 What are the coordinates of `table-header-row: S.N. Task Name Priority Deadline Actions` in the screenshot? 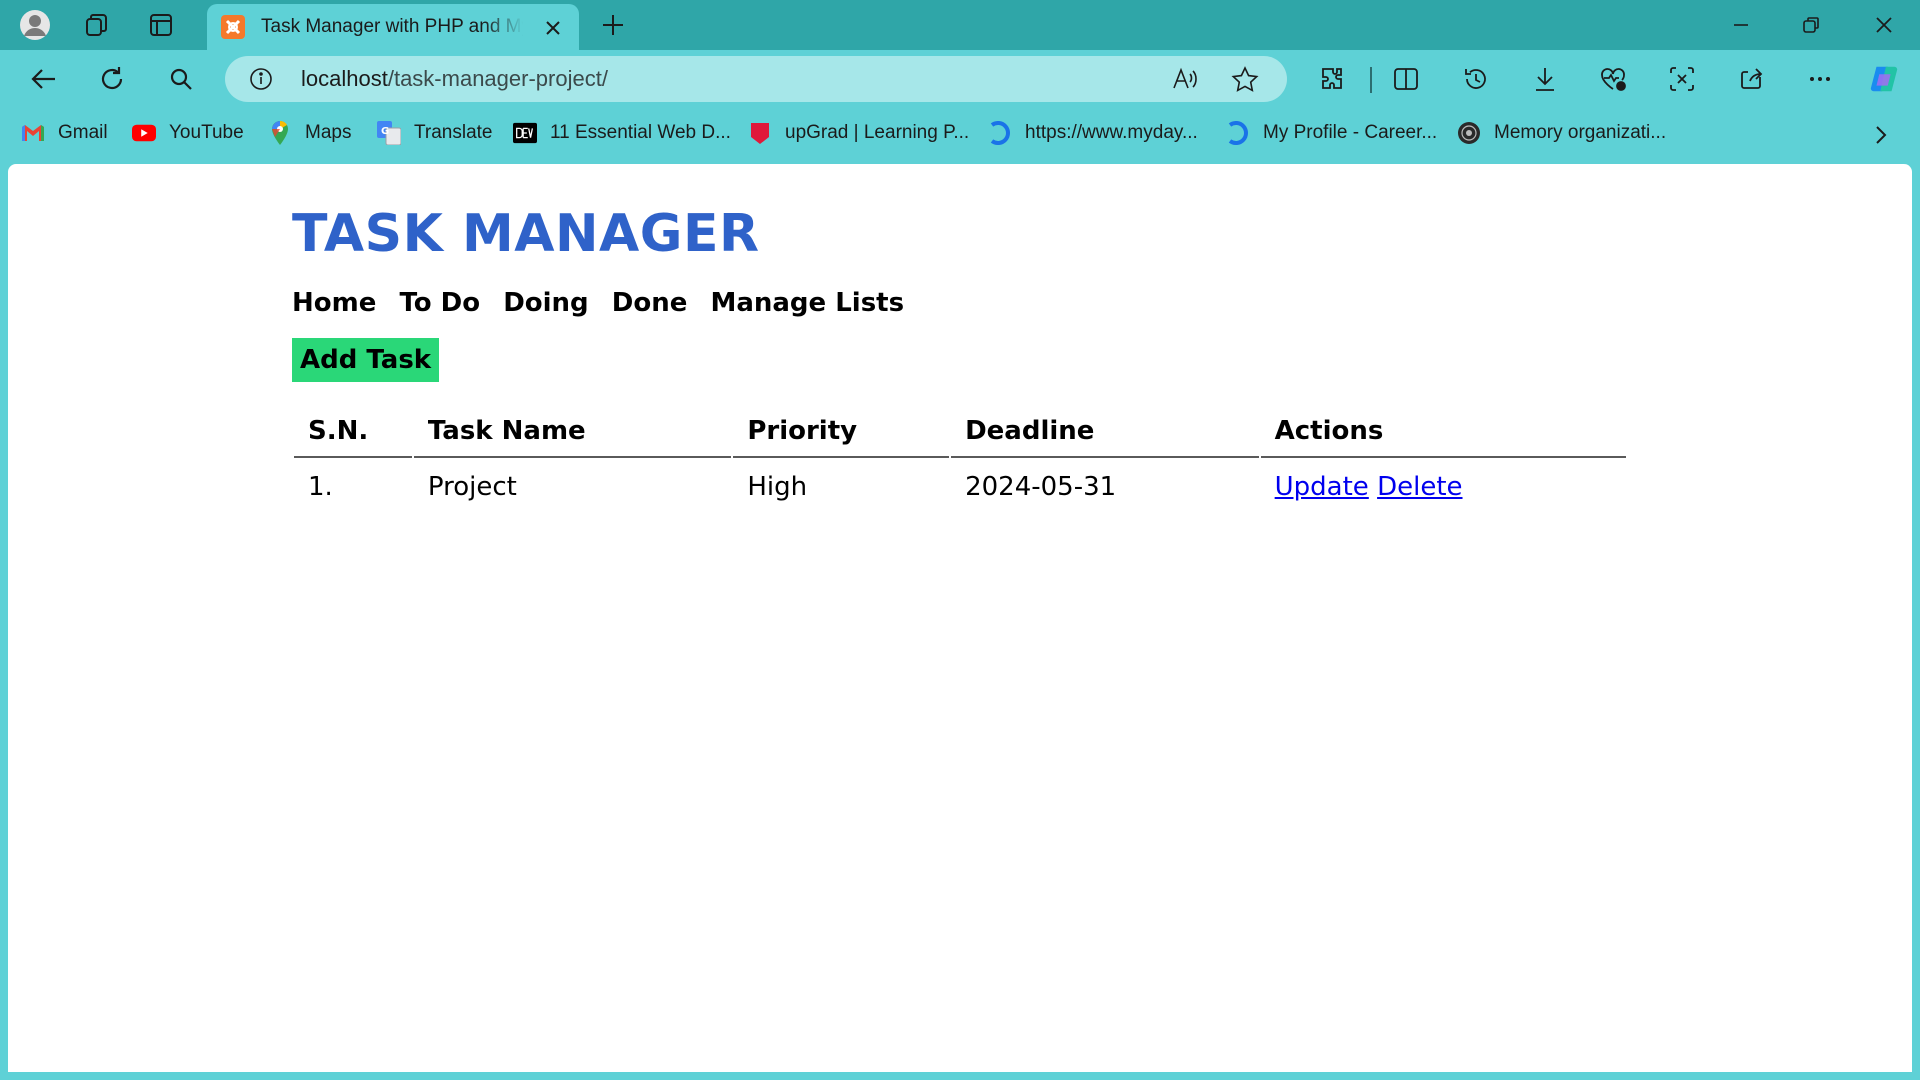 It's located at (960, 433).